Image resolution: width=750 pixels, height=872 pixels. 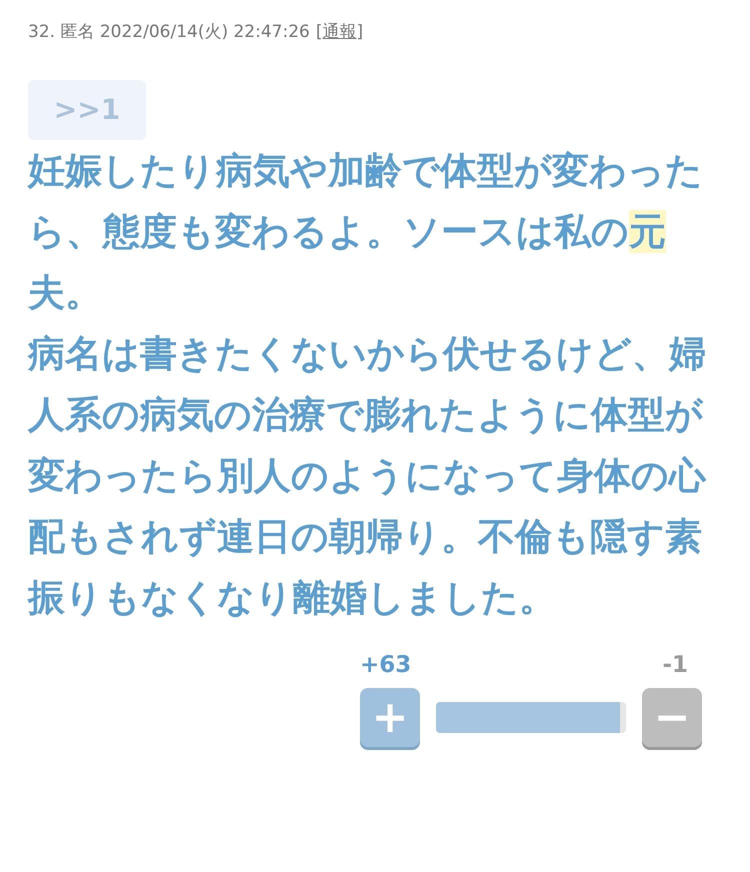 I want to click on post-meta: 32. 匿名 2022/06/14(火) 22:47:26, so click(x=169, y=32).